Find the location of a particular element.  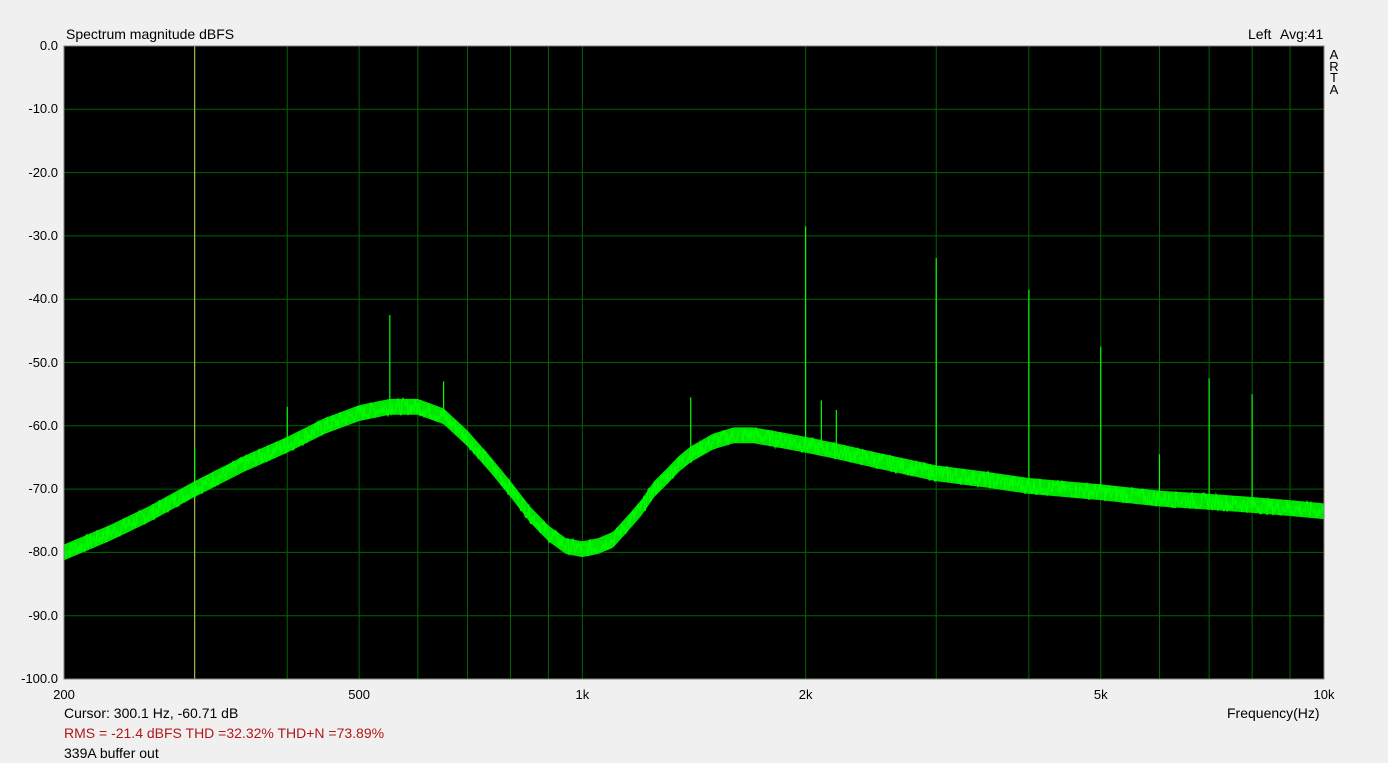

cursor-readout: Cursor: 300.1 Hz, -60.71 dB is located at coordinates (151, 713).